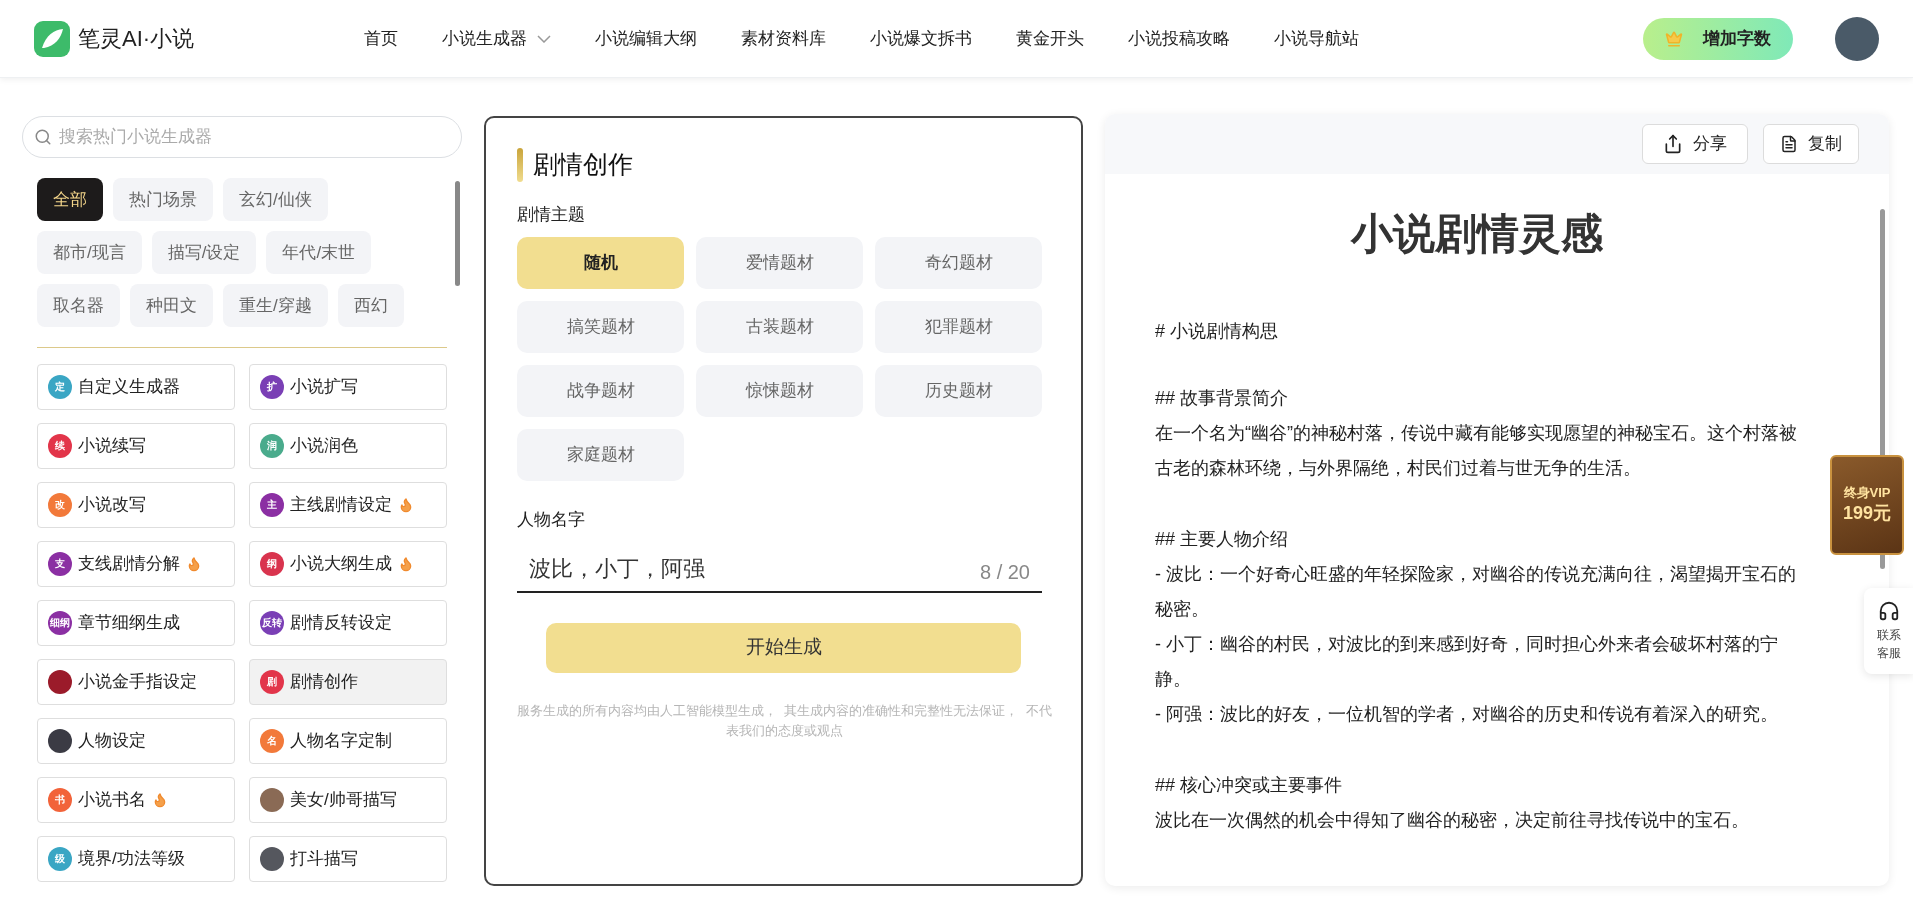 This screenshot has width=1913, height=919. Describe the element at coordinates (136, 446) in the screenshot. I see `generator-item: 续 小说续写` at that location.